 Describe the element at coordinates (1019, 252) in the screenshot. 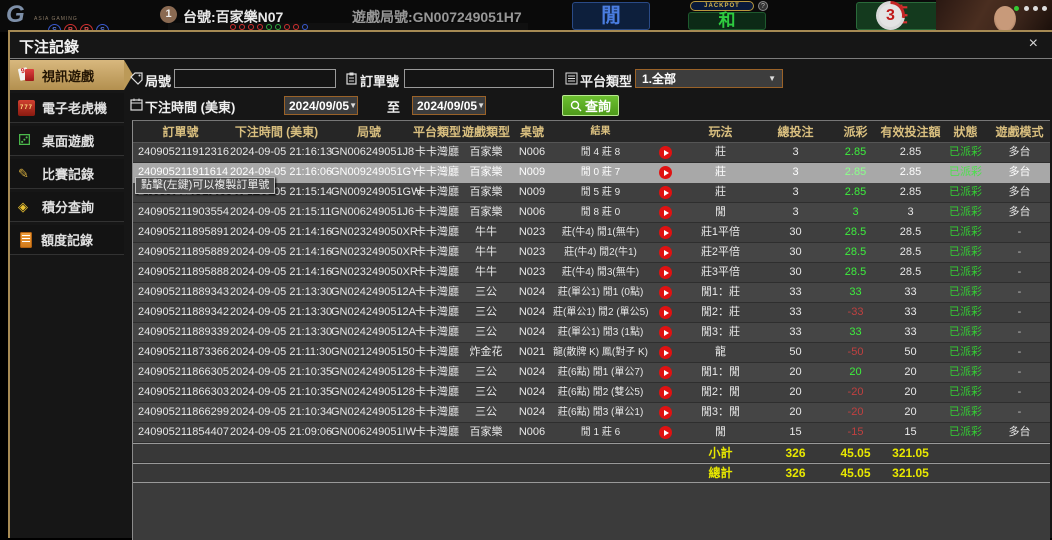

I see `cell-mode: -` at that location.